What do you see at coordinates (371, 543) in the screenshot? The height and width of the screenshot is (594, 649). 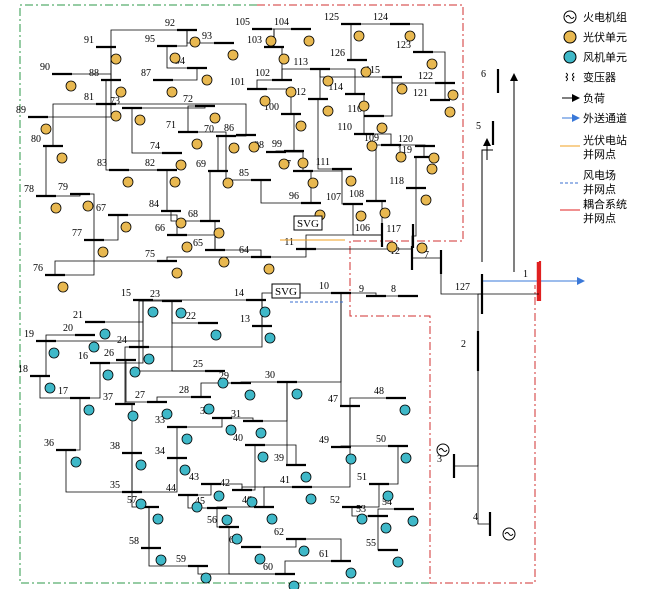 I see `bus-label-55: 55` at bounding box center [371, 543].